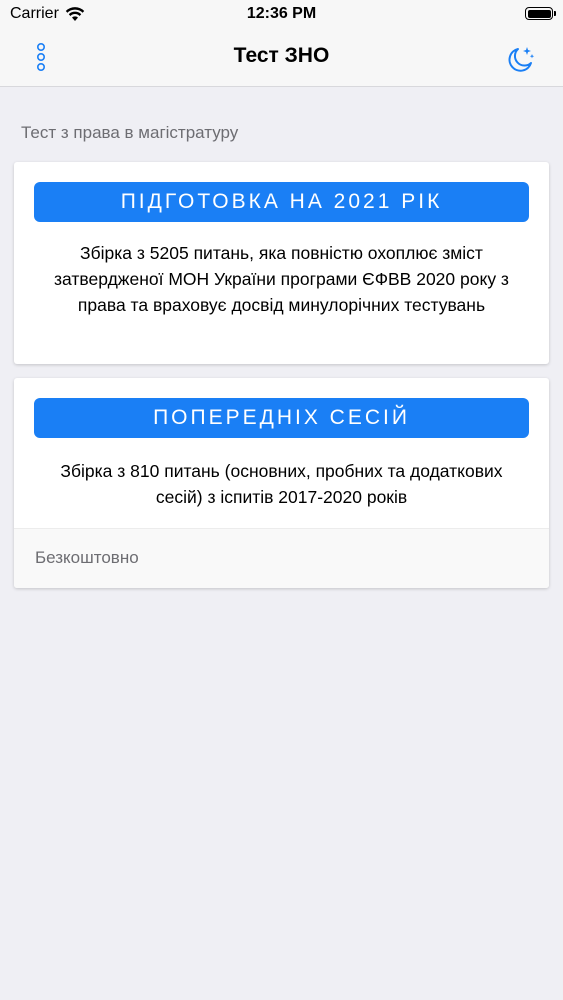 The image size is (563, 1000). I want to click on night-mode-button, so click(521, 59).